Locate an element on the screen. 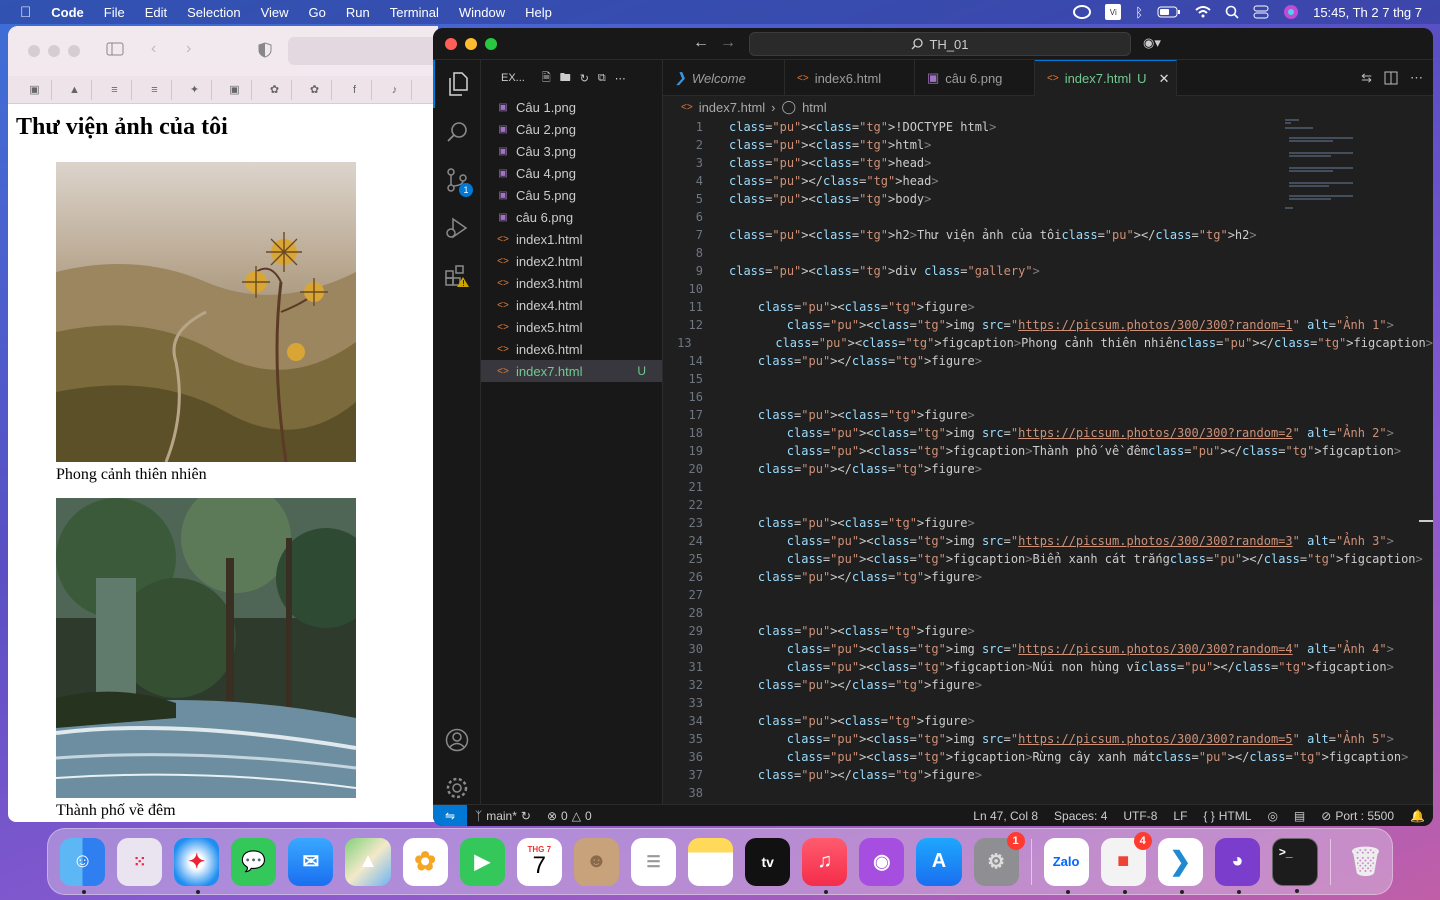 Image resolution: width=1440 pixels, height=900 pixels. facebook-icon: f is located at coordinates (355, 89).